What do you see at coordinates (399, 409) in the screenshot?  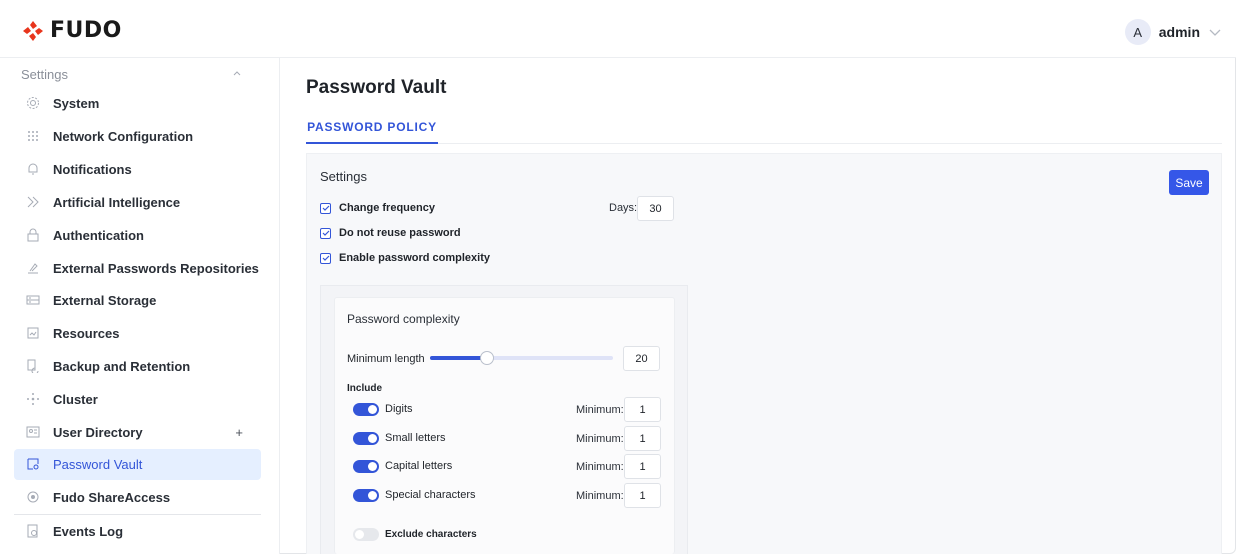 I see `digits-label: Digits` at bounding box center [399, 409].